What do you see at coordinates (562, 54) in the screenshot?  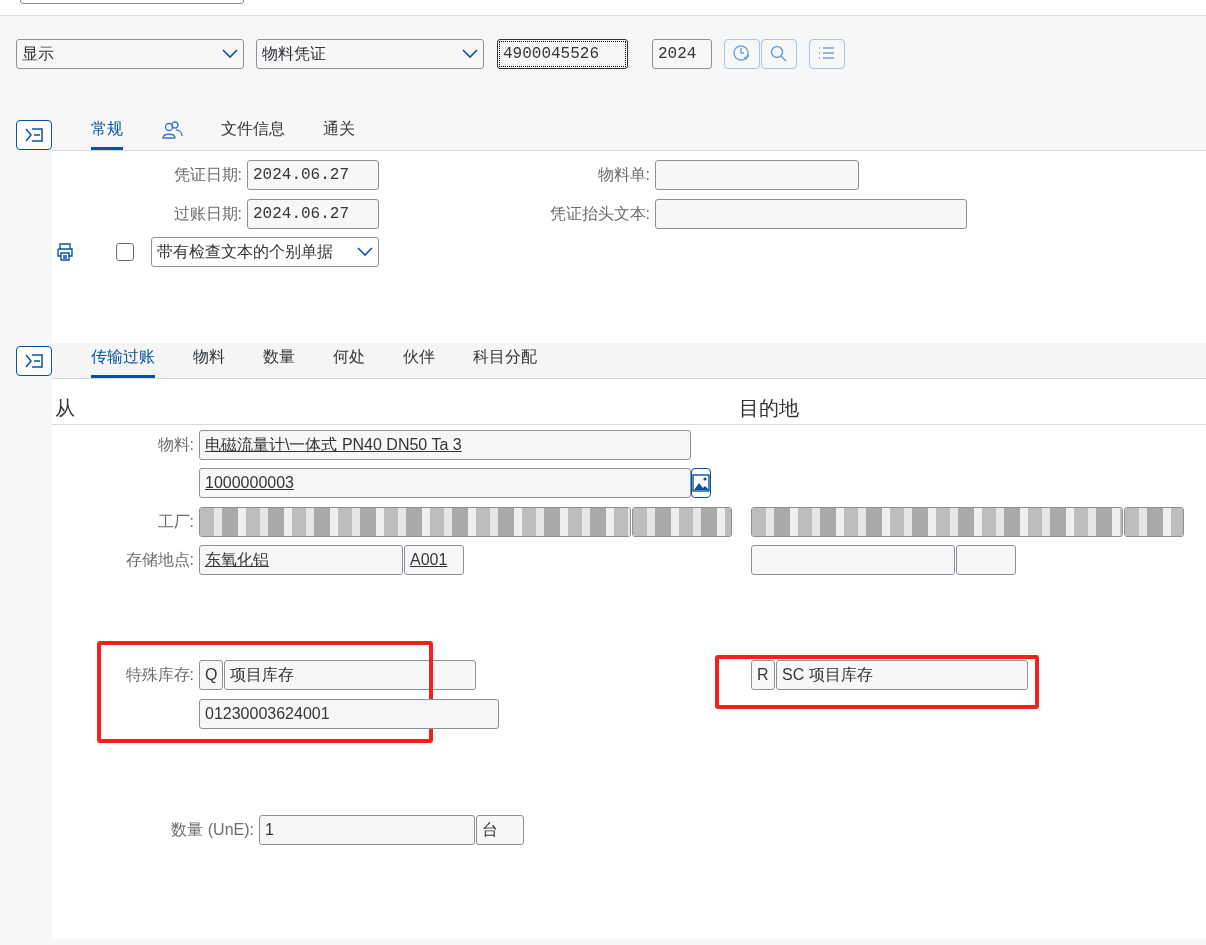 I see `input-field: 4900045526` at bounding box center [562, 54].